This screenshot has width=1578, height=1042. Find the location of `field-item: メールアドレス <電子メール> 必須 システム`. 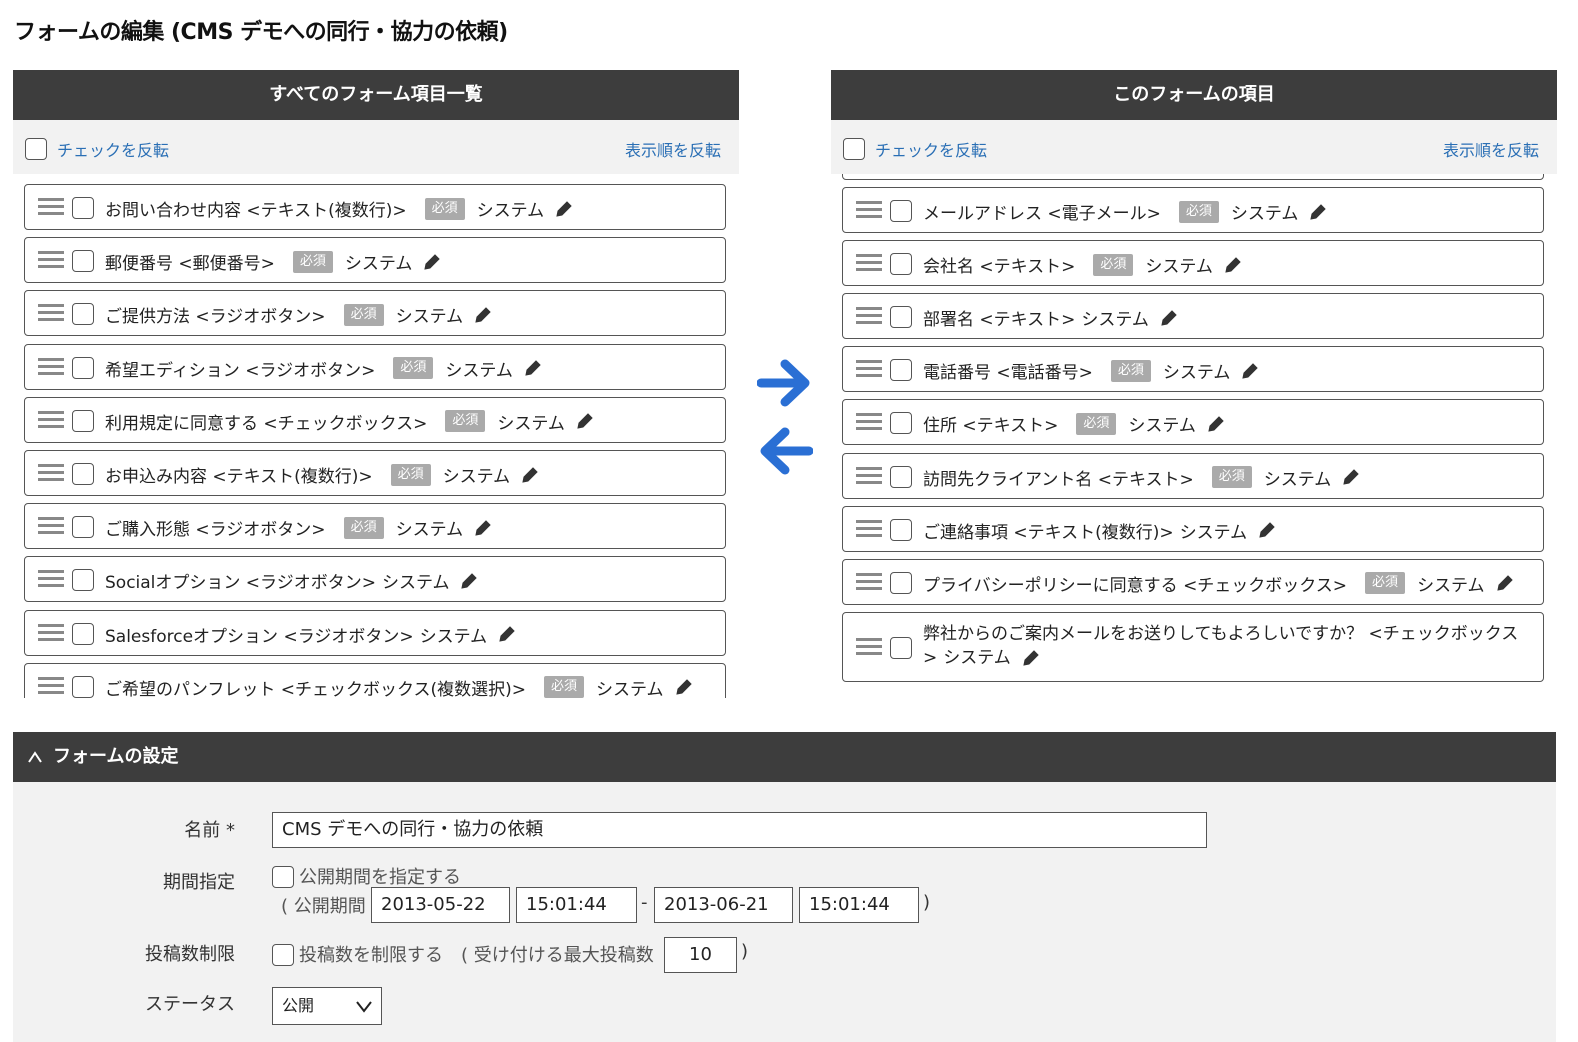

field-item: メールアドレス <電子メール> 必須 システム is located at coordinates (1193, 210).